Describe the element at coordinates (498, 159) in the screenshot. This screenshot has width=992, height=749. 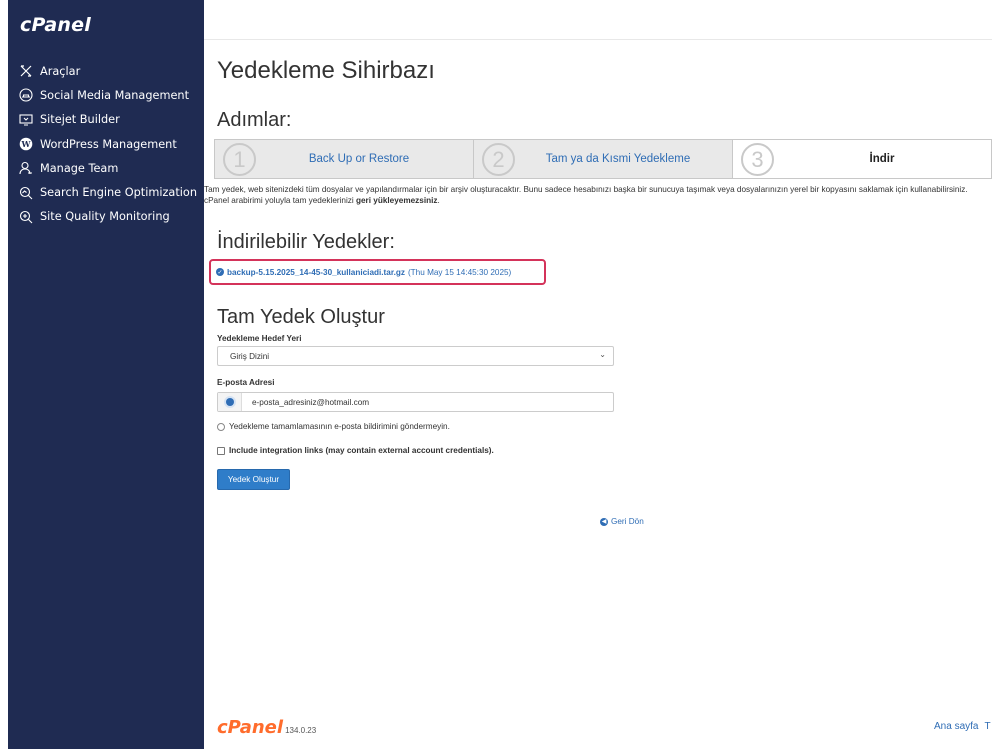
I see `step-number: 2` at that location.